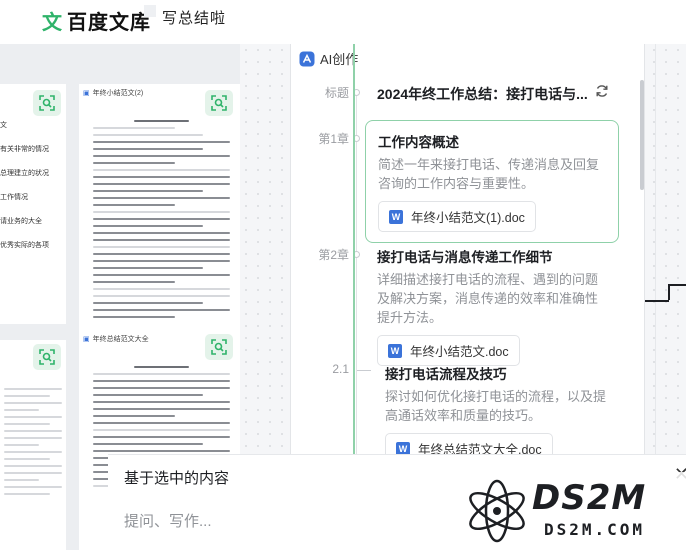 The image size is (686, 550). I want to click on document-card-header: ▣ 年终小结范文(2), so click(113, 93).